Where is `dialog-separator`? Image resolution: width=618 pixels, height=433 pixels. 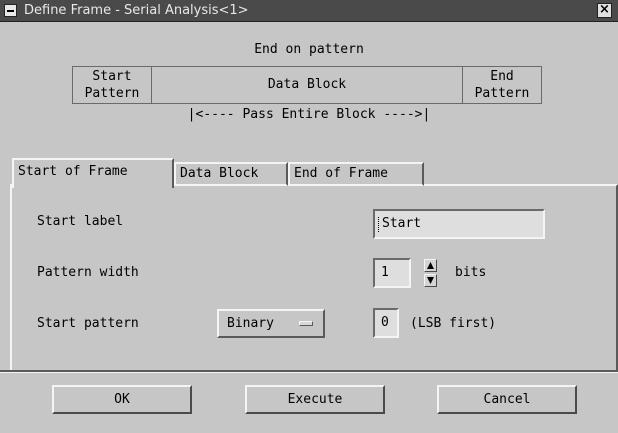
dialog-separator is located at coordinates (309, 371).